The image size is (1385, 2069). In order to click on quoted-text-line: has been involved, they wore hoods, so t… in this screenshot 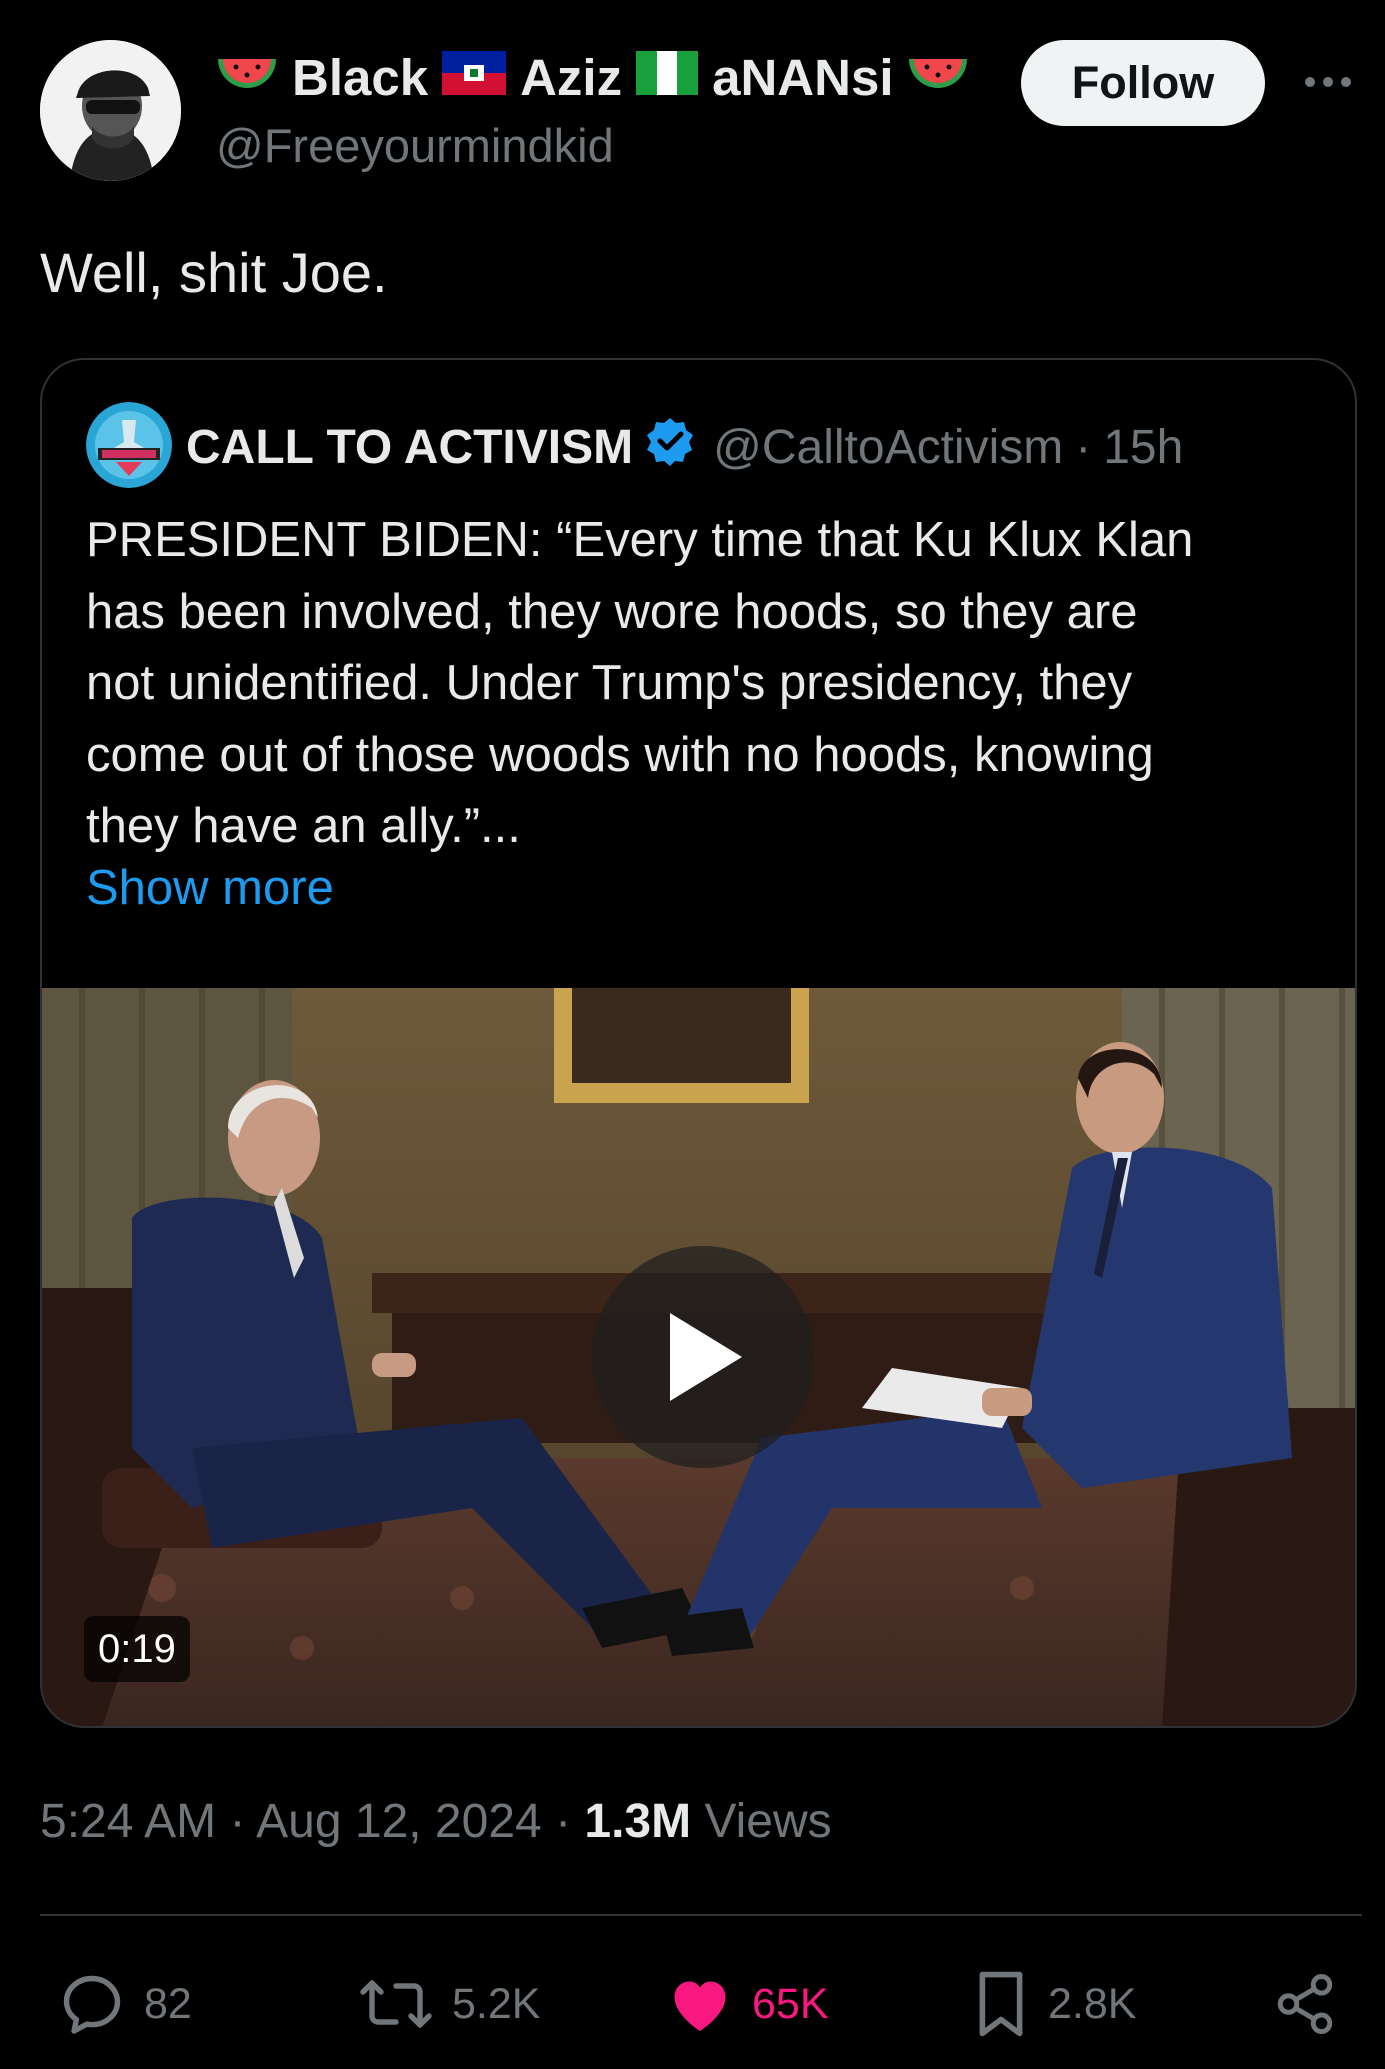, I will do `click(612, 611)`.